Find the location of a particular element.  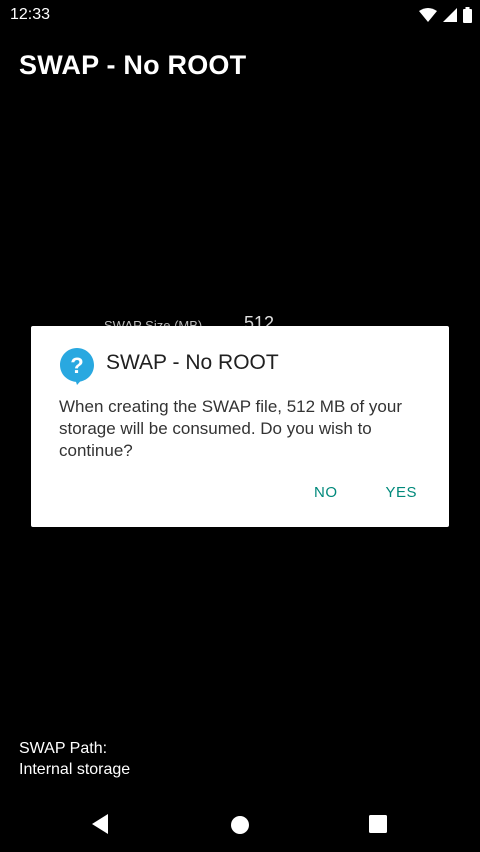

status-time: 12:33 is located at coordinates (30, 14).